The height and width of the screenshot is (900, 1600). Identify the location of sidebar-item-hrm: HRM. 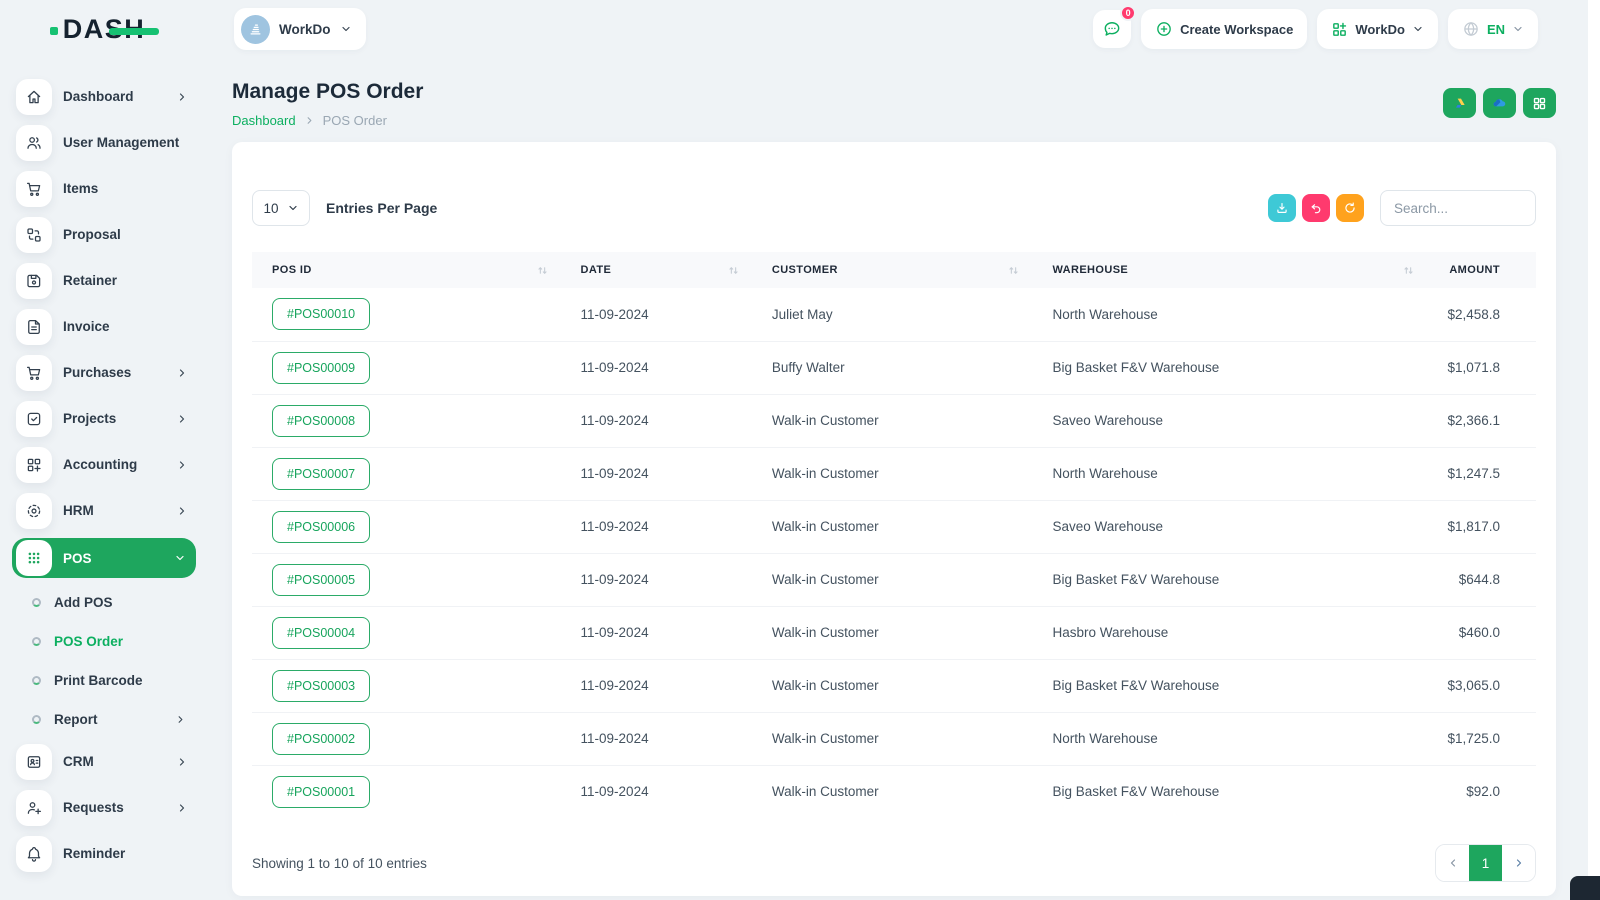
(104, 510).